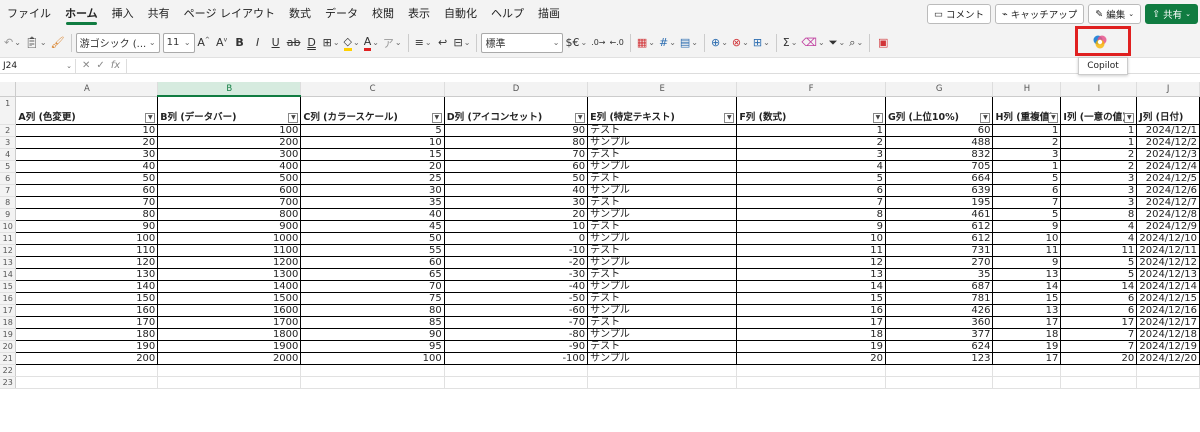 The height and width of the screenshot is (432, 1200). Describe the element at coordinates (1027, 298) in the screenshot. I see `table-cell: 15` at that location.